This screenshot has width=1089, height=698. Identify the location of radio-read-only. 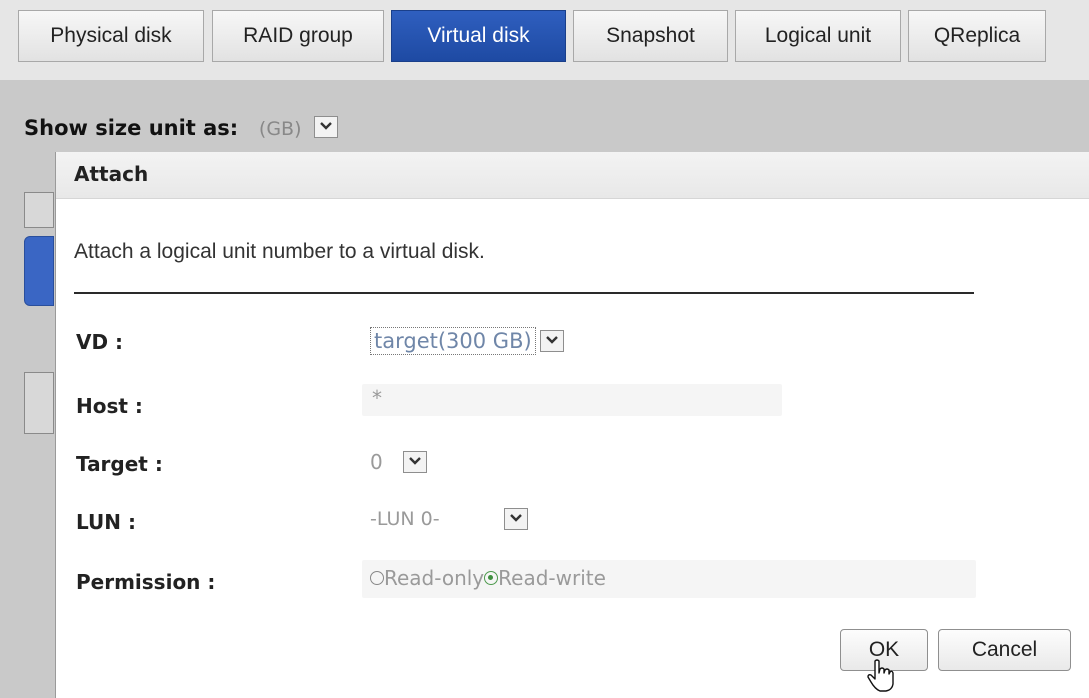
(377, 577).